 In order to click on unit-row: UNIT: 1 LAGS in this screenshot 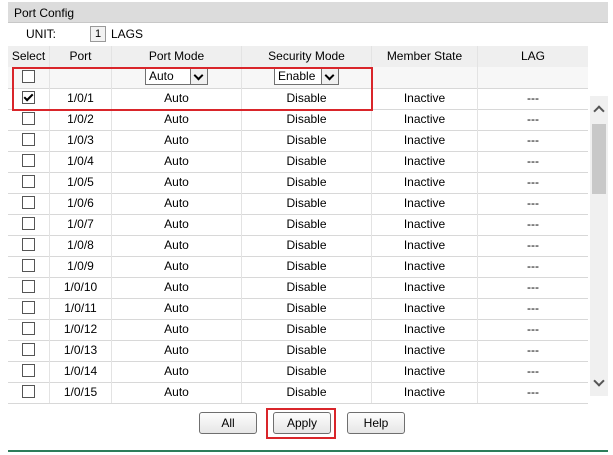, I will do `click(308, 34)`.